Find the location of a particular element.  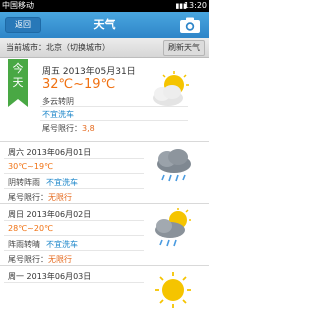

forecast-day-card: 周日 2013年06月02日 28℃~20℃ 阵雨转晴 不宜洗车 尾号限行：无限行 is located at coordinates (104, 235).